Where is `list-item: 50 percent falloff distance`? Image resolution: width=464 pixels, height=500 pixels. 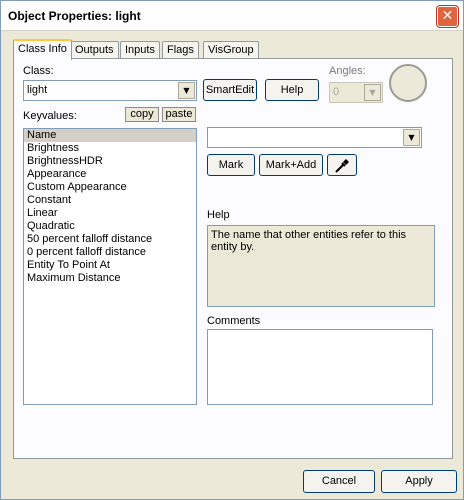 list-item: 50 percent falloff distance is located at coordinates (110, 239).